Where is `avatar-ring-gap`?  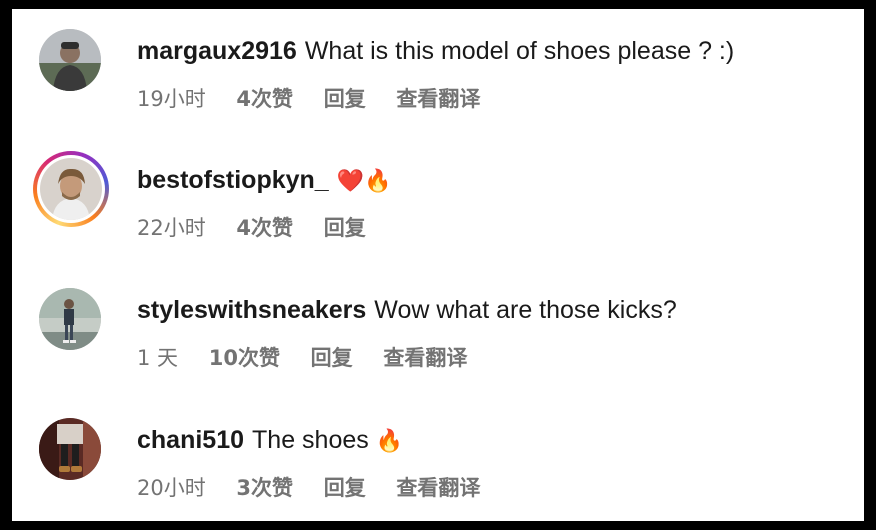 avatar-ring-gap is located at coordinates (71, 189).